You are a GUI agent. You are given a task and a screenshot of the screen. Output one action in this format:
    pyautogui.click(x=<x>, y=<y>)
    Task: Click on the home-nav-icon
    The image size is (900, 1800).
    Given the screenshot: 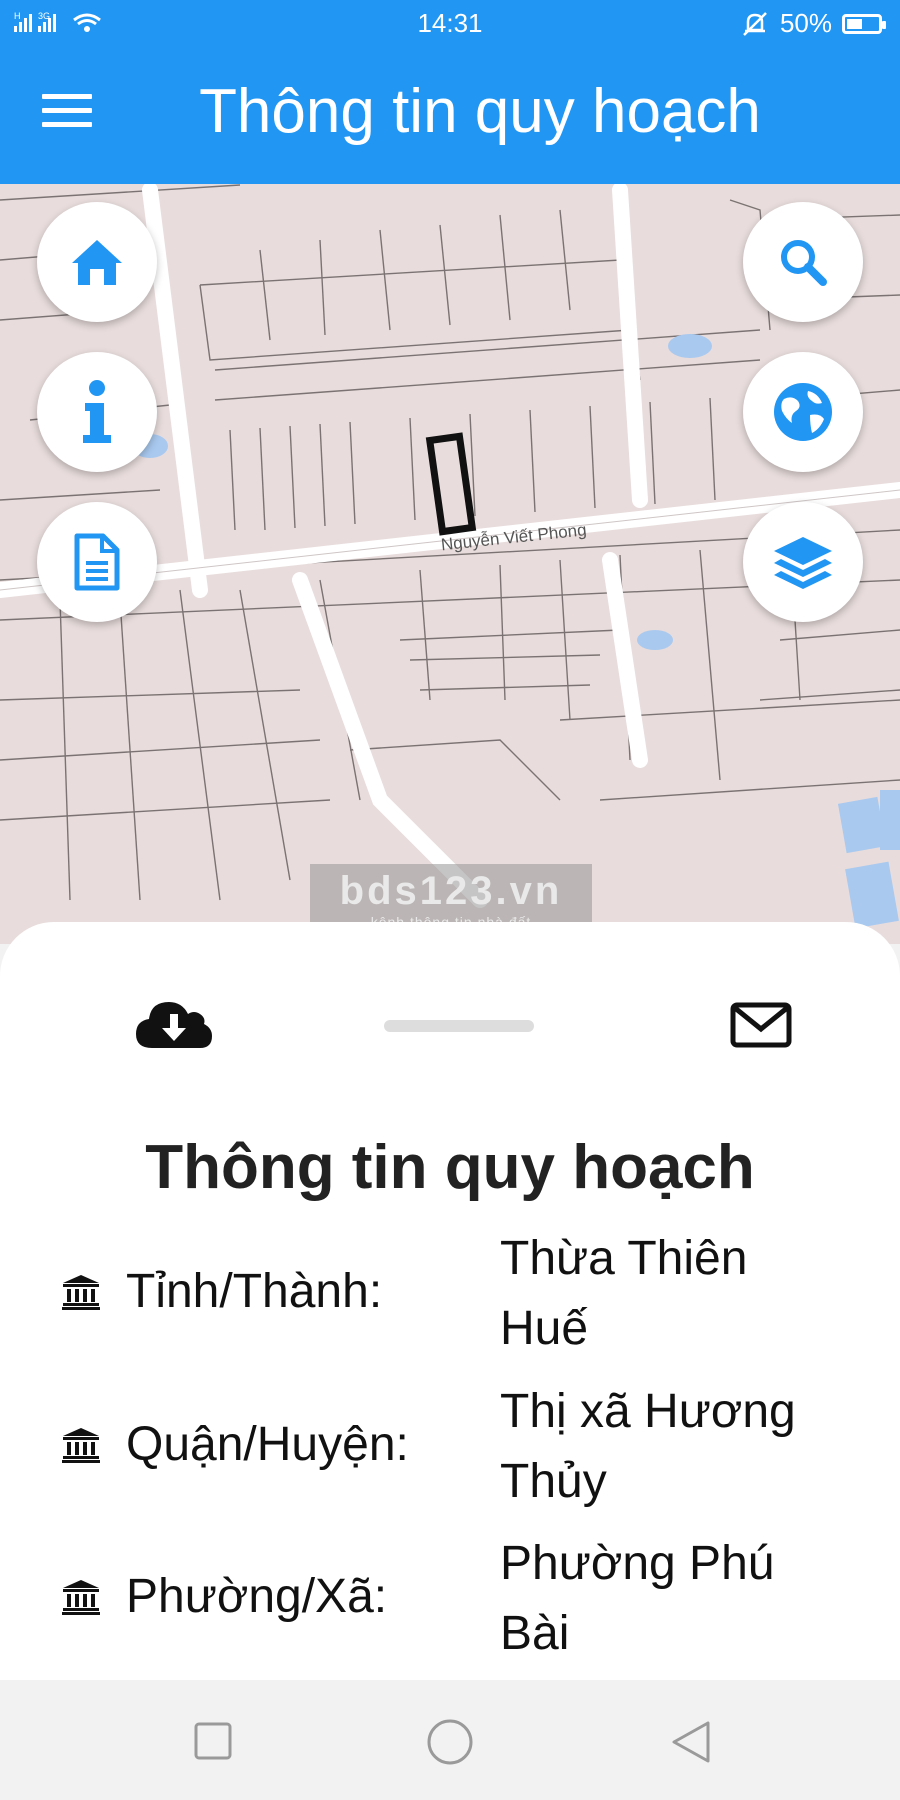 What is the action you would take?
    pyautogui.click(x=450, y=1742)
    